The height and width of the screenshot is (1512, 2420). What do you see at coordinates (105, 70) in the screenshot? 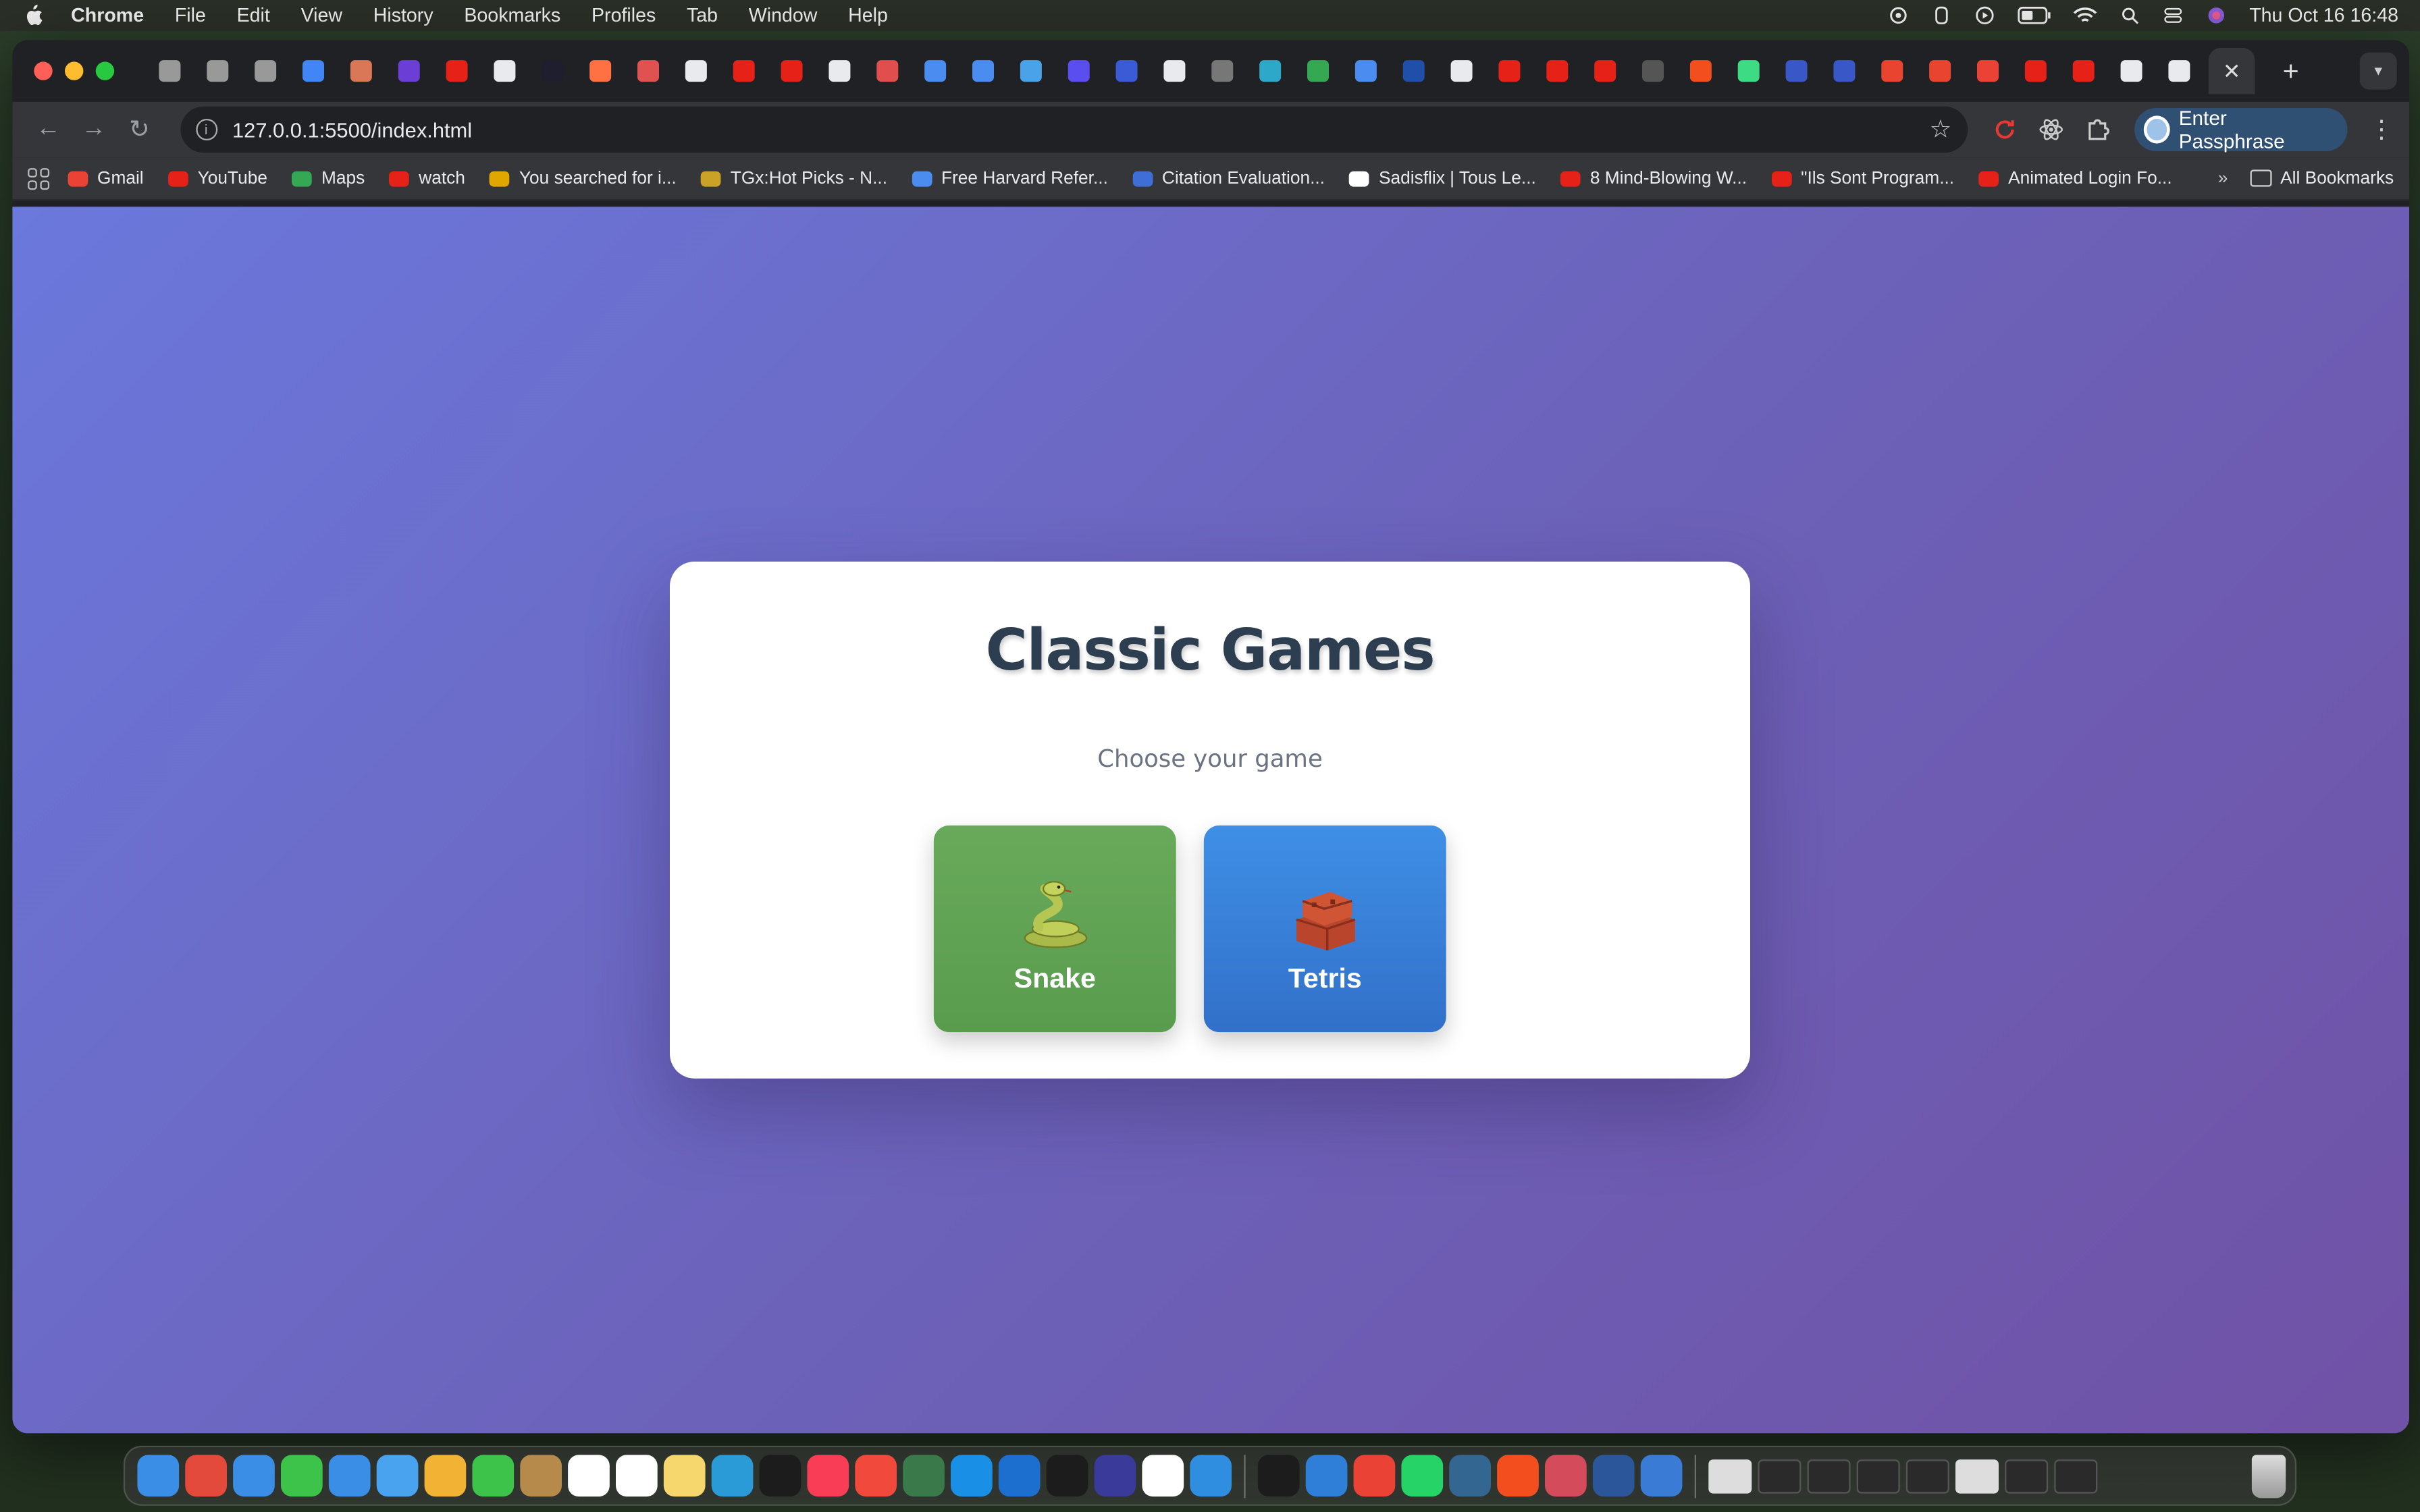
I see `zoom-window-button` at bounding box center [105, 70].